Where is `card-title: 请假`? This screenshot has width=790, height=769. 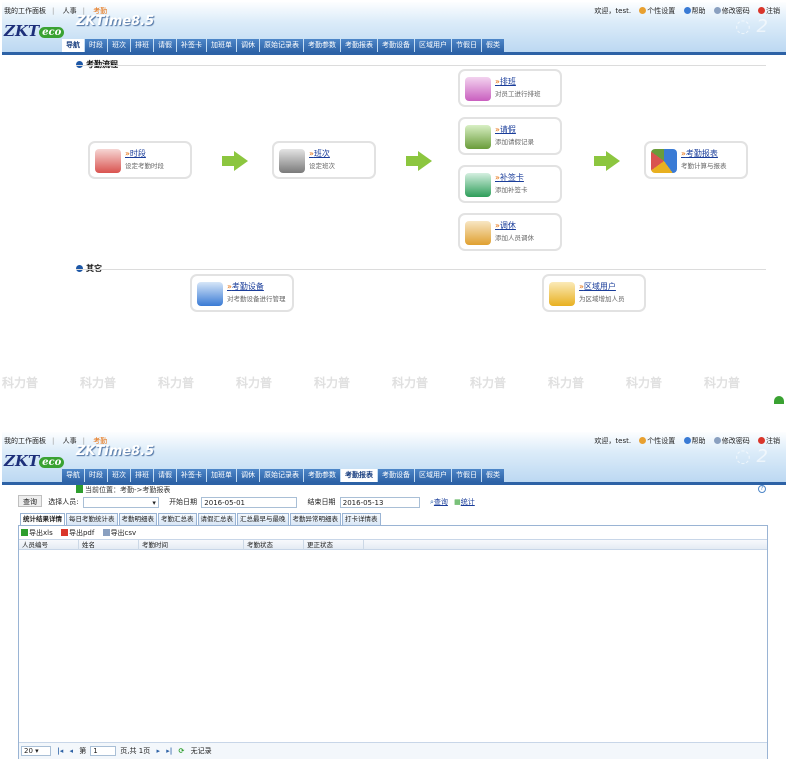
card-title: 请假 is located at coordinates (505, 129).